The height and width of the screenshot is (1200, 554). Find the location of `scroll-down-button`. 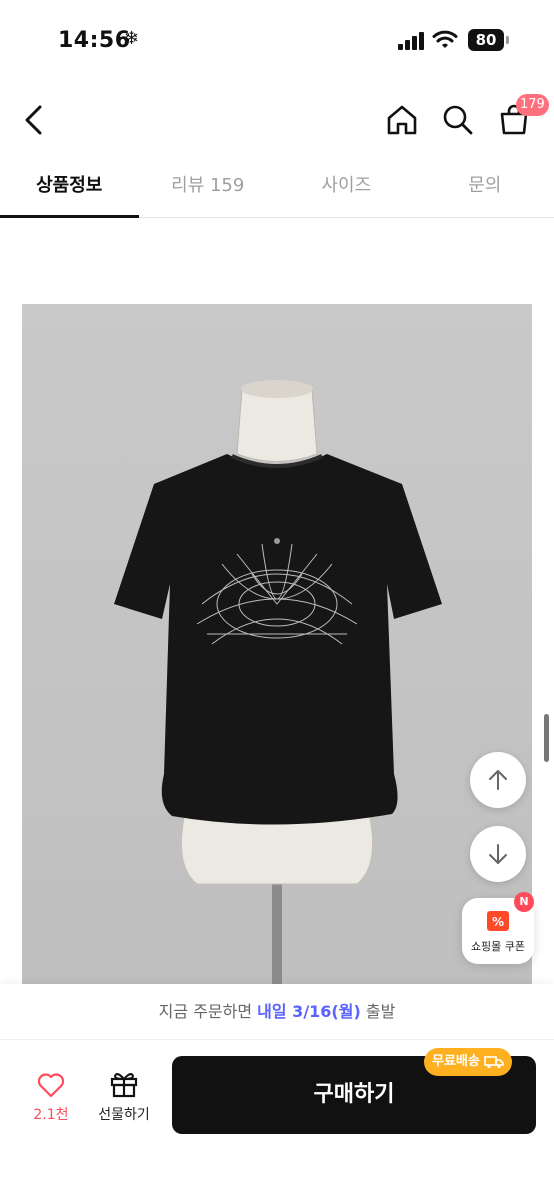

scroll-down-button is located at coordinates (498, 854).